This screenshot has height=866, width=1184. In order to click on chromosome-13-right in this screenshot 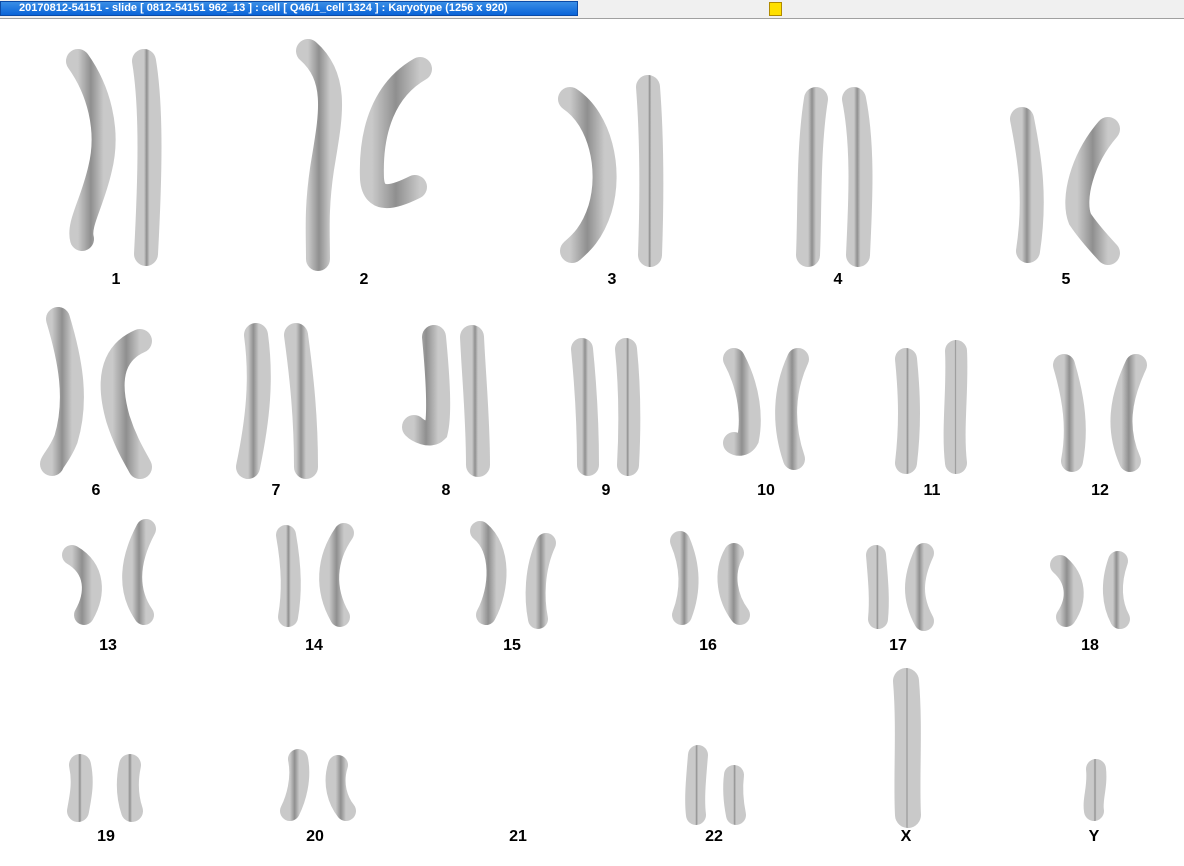, I will do `click(139, 572)`.